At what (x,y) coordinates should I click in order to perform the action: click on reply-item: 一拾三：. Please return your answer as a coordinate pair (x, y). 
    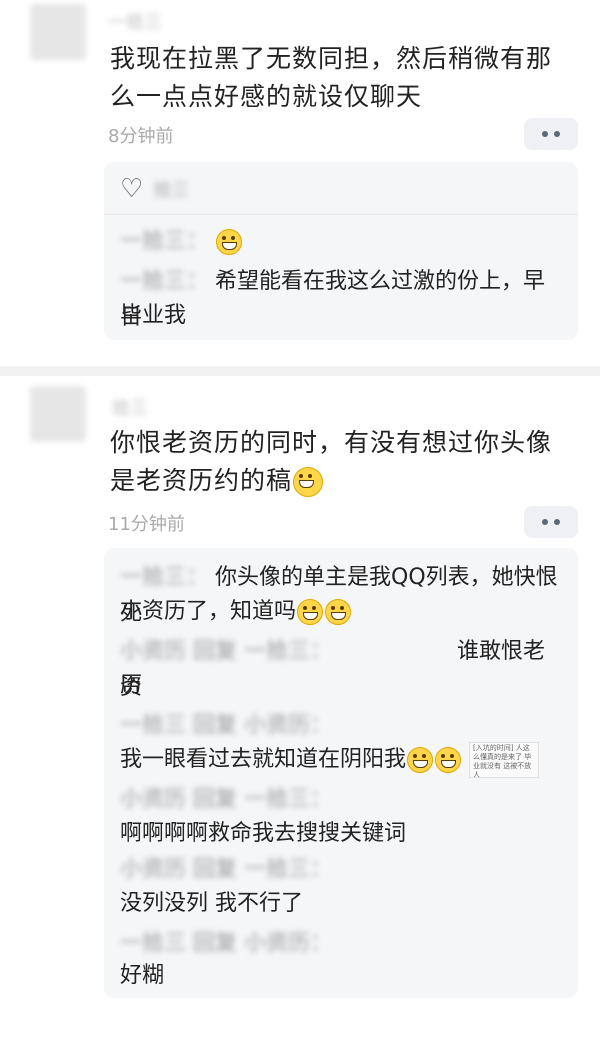
    Looking at the image, I should click on (343, 242).